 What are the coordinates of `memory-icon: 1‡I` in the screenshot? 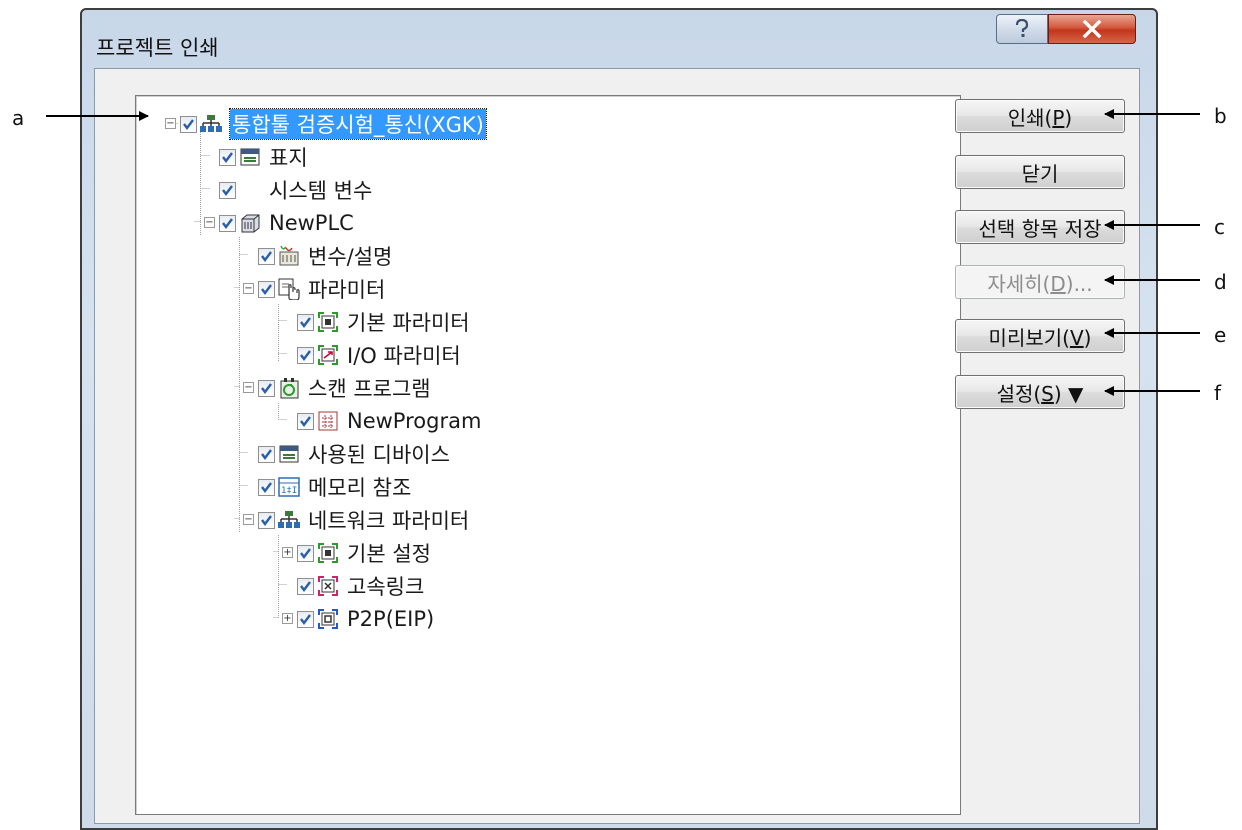 It's located at (289, 487).